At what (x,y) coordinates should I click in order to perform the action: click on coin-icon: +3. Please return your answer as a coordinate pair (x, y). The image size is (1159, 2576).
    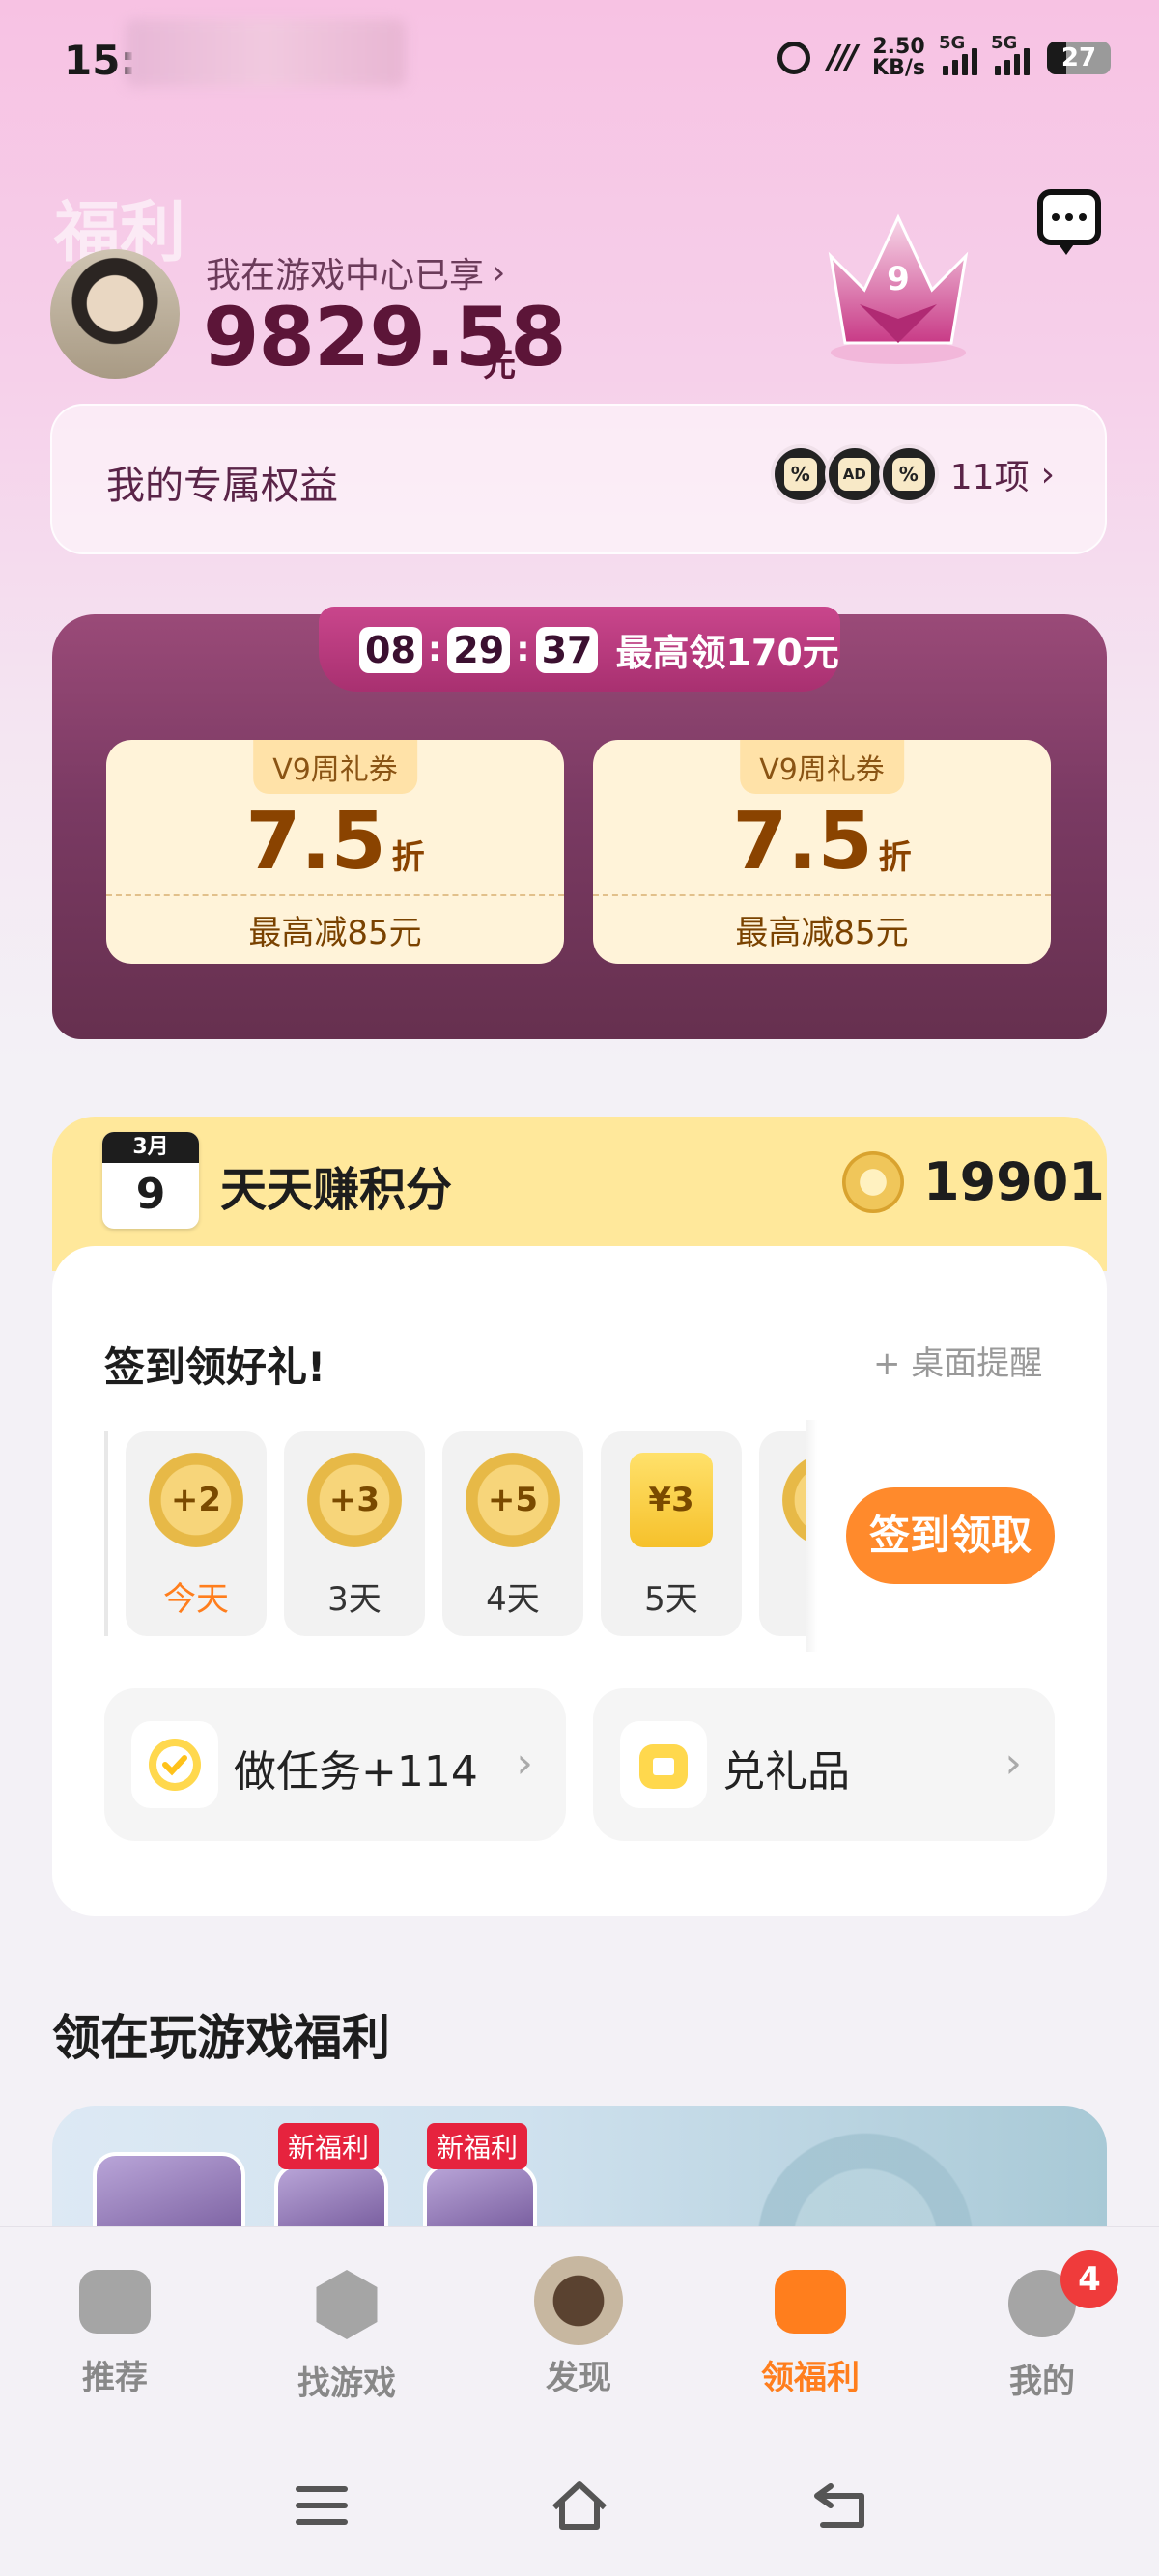
    Looking at the image, I should click on (355, 1500).